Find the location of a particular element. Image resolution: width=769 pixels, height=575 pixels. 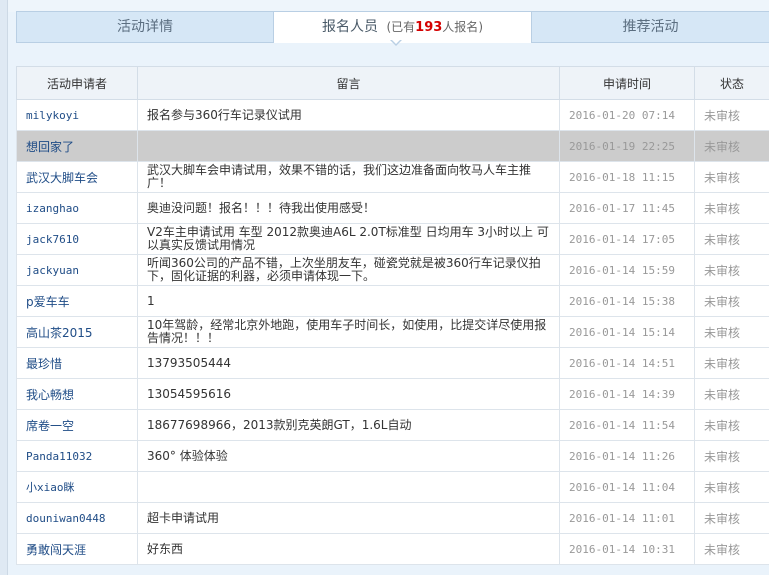

table-row: 勇敢闯天涯 好东西 2016-01-14 10:31 未审核 is located at coordinates (392, 549).